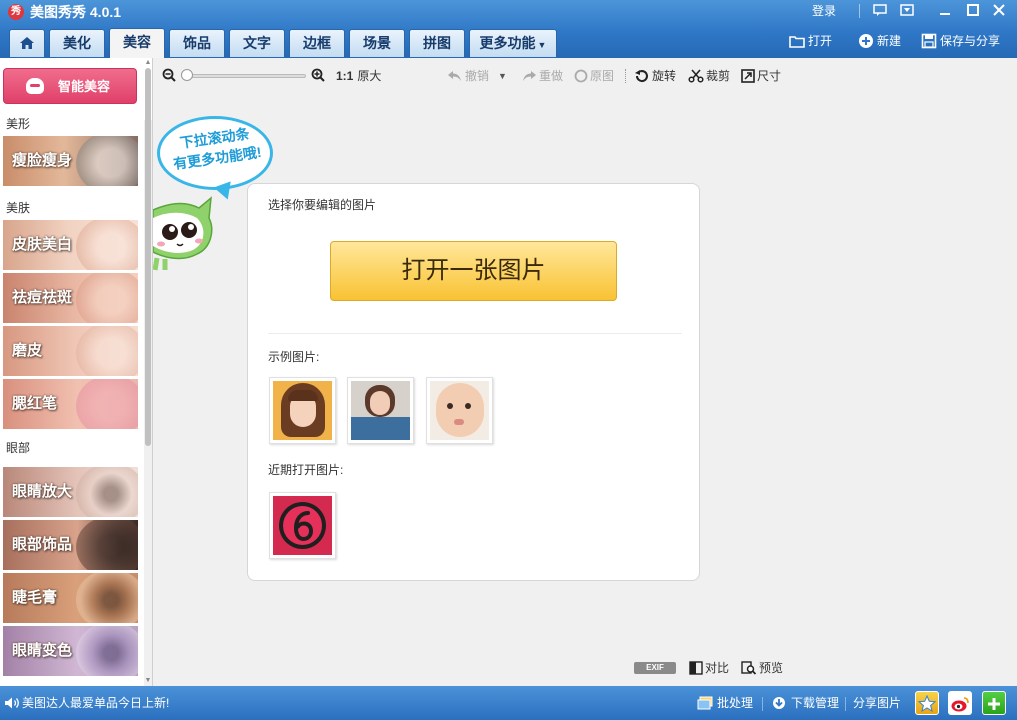  I want to click on sidebar-scroll-thumb, so click(148, 257).